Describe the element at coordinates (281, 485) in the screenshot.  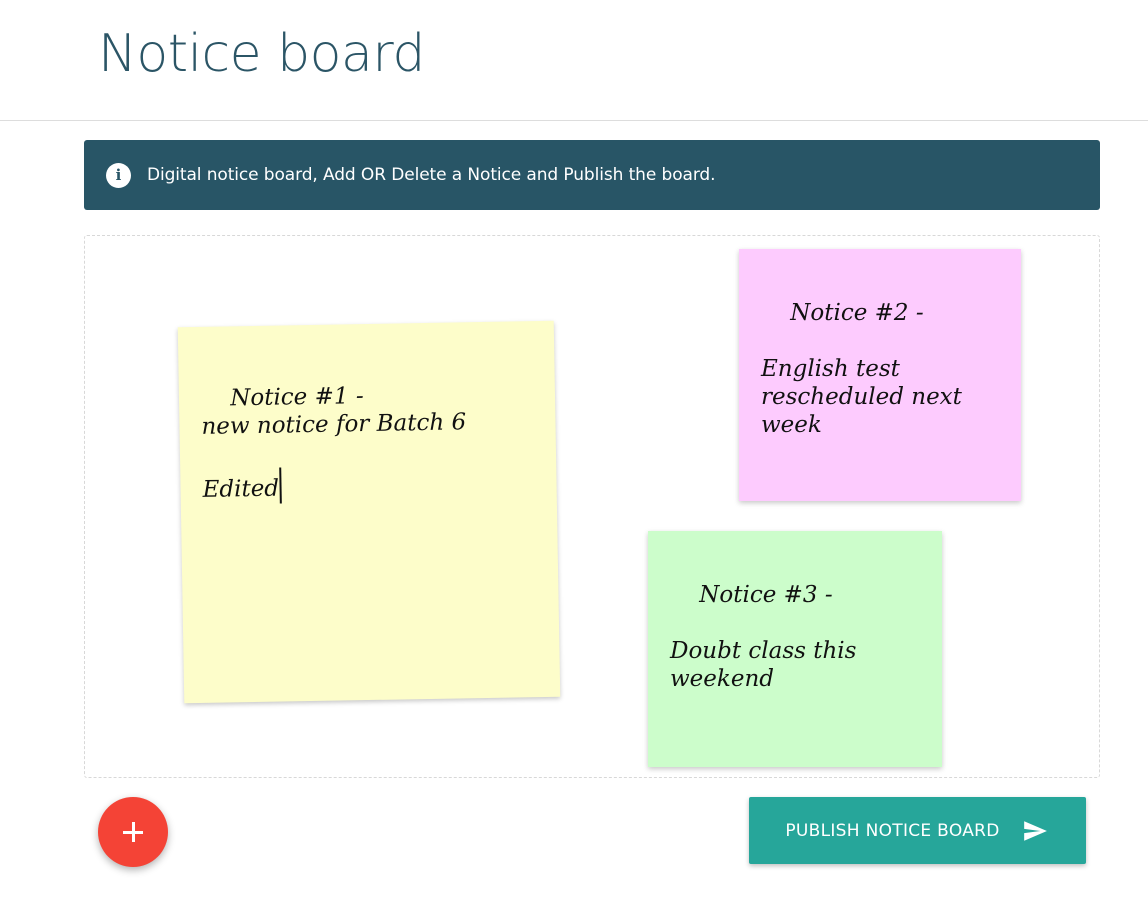
I see `text-cursor` at that location.